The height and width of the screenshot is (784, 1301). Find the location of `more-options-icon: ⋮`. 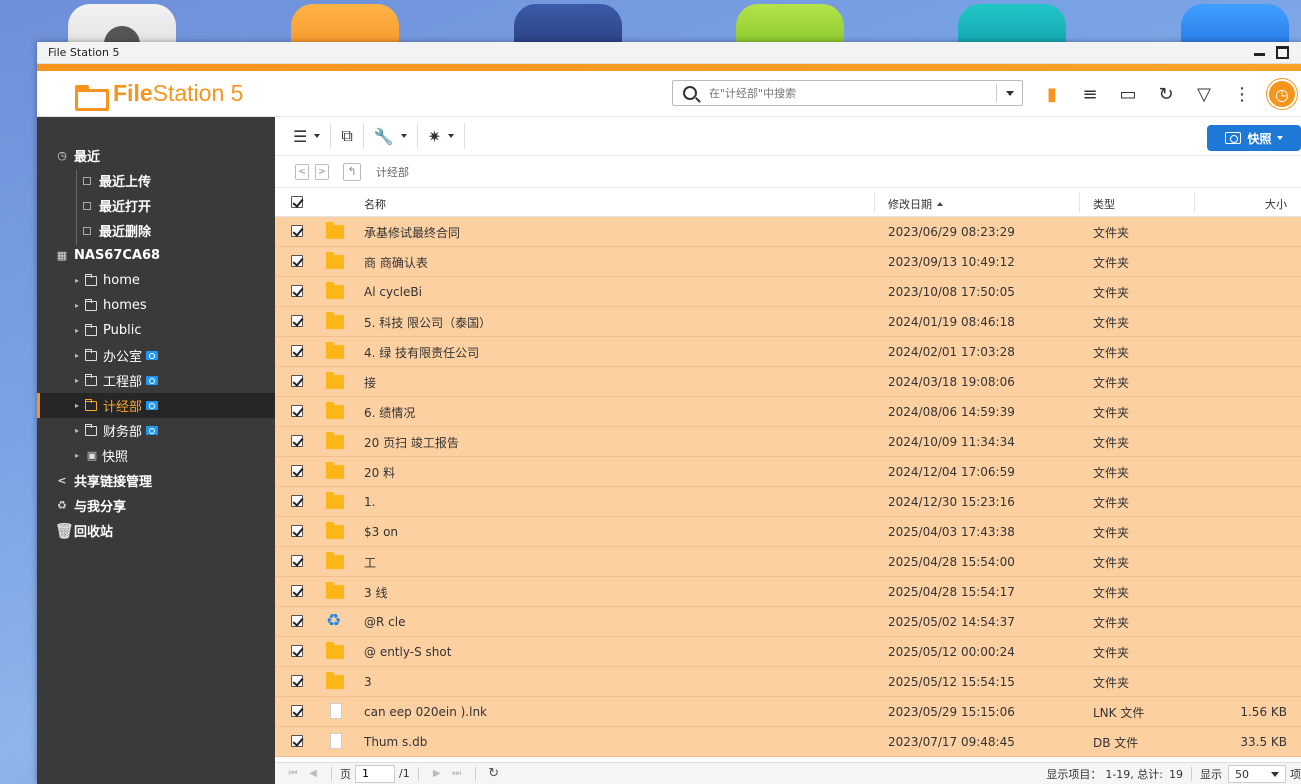

more-options-icon: ⋮ is located at coordinates (1242, 94).